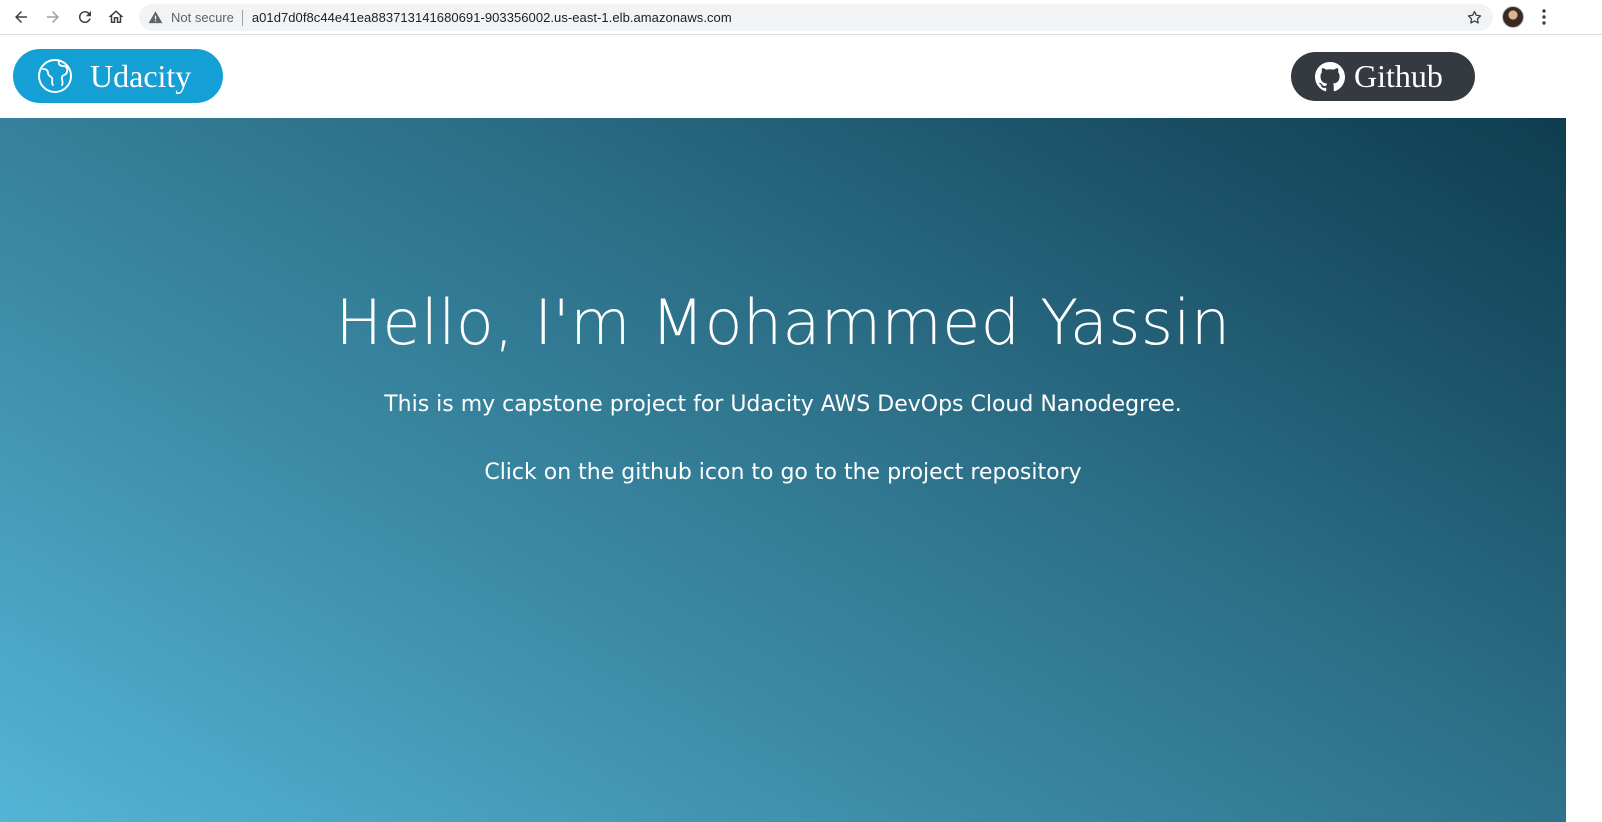  Describe the element at coordinates (156, 18) in the screenshot. I see `warning-icon` at that location.